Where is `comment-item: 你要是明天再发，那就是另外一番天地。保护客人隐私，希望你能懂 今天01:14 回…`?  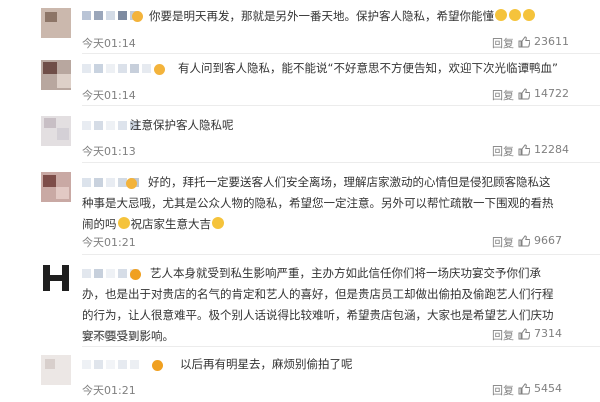
comment-item: 你要是明天再发，那就是另外一番天地。保护客人隐私，希望你能懂 今天01:14 回… is located at coordinates (300, 27).